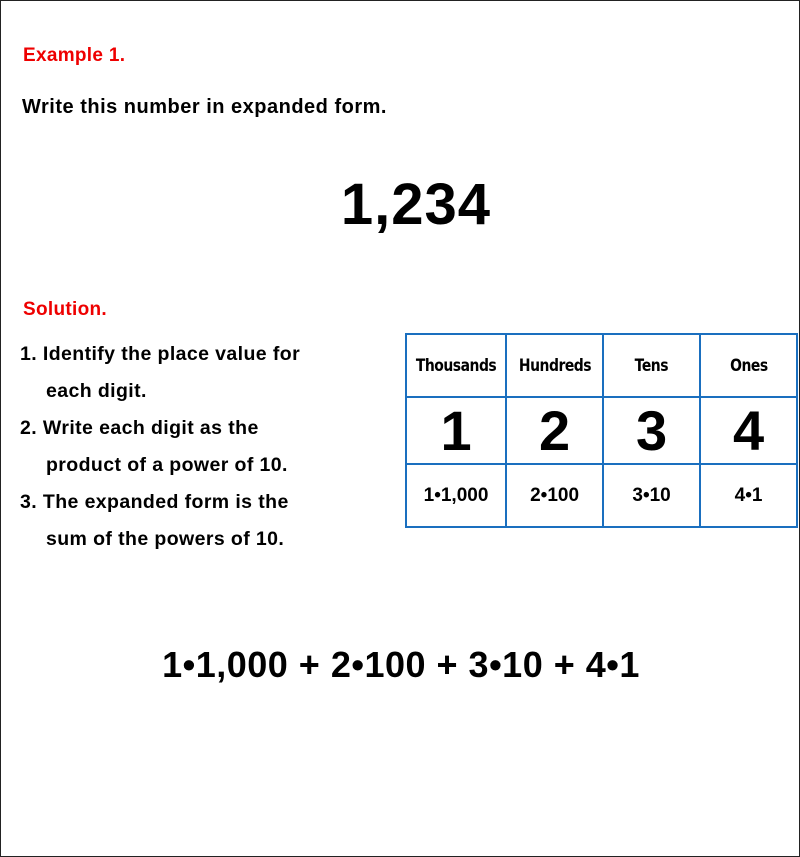  What do you see at coordinates (652, 365) in the screenshot?
I see `header-cell-tens: Tens` at bounding box center [652, 365].